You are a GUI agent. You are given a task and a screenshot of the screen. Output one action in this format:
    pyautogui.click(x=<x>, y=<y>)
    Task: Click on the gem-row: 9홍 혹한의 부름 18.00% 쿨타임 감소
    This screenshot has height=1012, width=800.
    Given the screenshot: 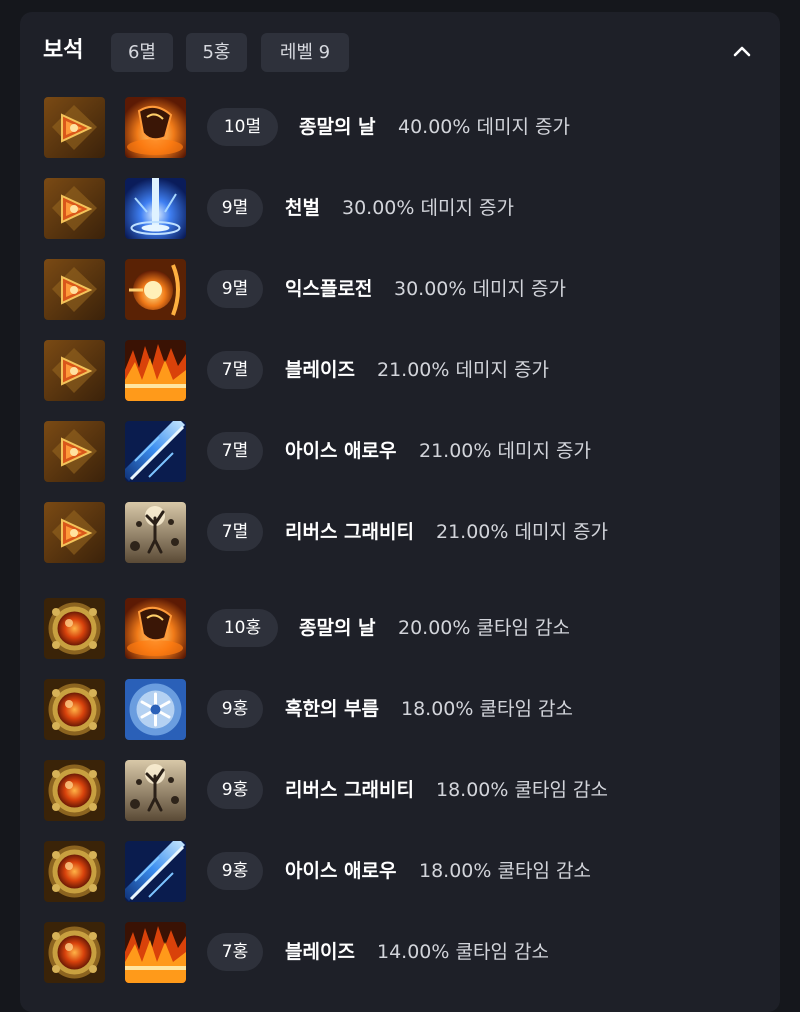 What is the action you would take?
    pyautogui.click(x=400, y=710)
    